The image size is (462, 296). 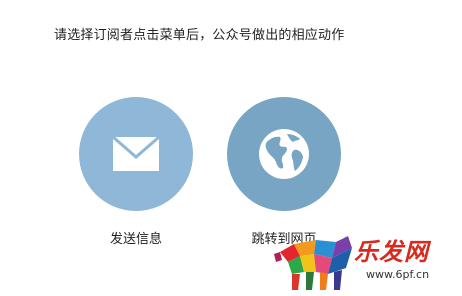 I want to click on site-watermark: 乐发网 www.6pf.cn, so click(x=365, y=263).